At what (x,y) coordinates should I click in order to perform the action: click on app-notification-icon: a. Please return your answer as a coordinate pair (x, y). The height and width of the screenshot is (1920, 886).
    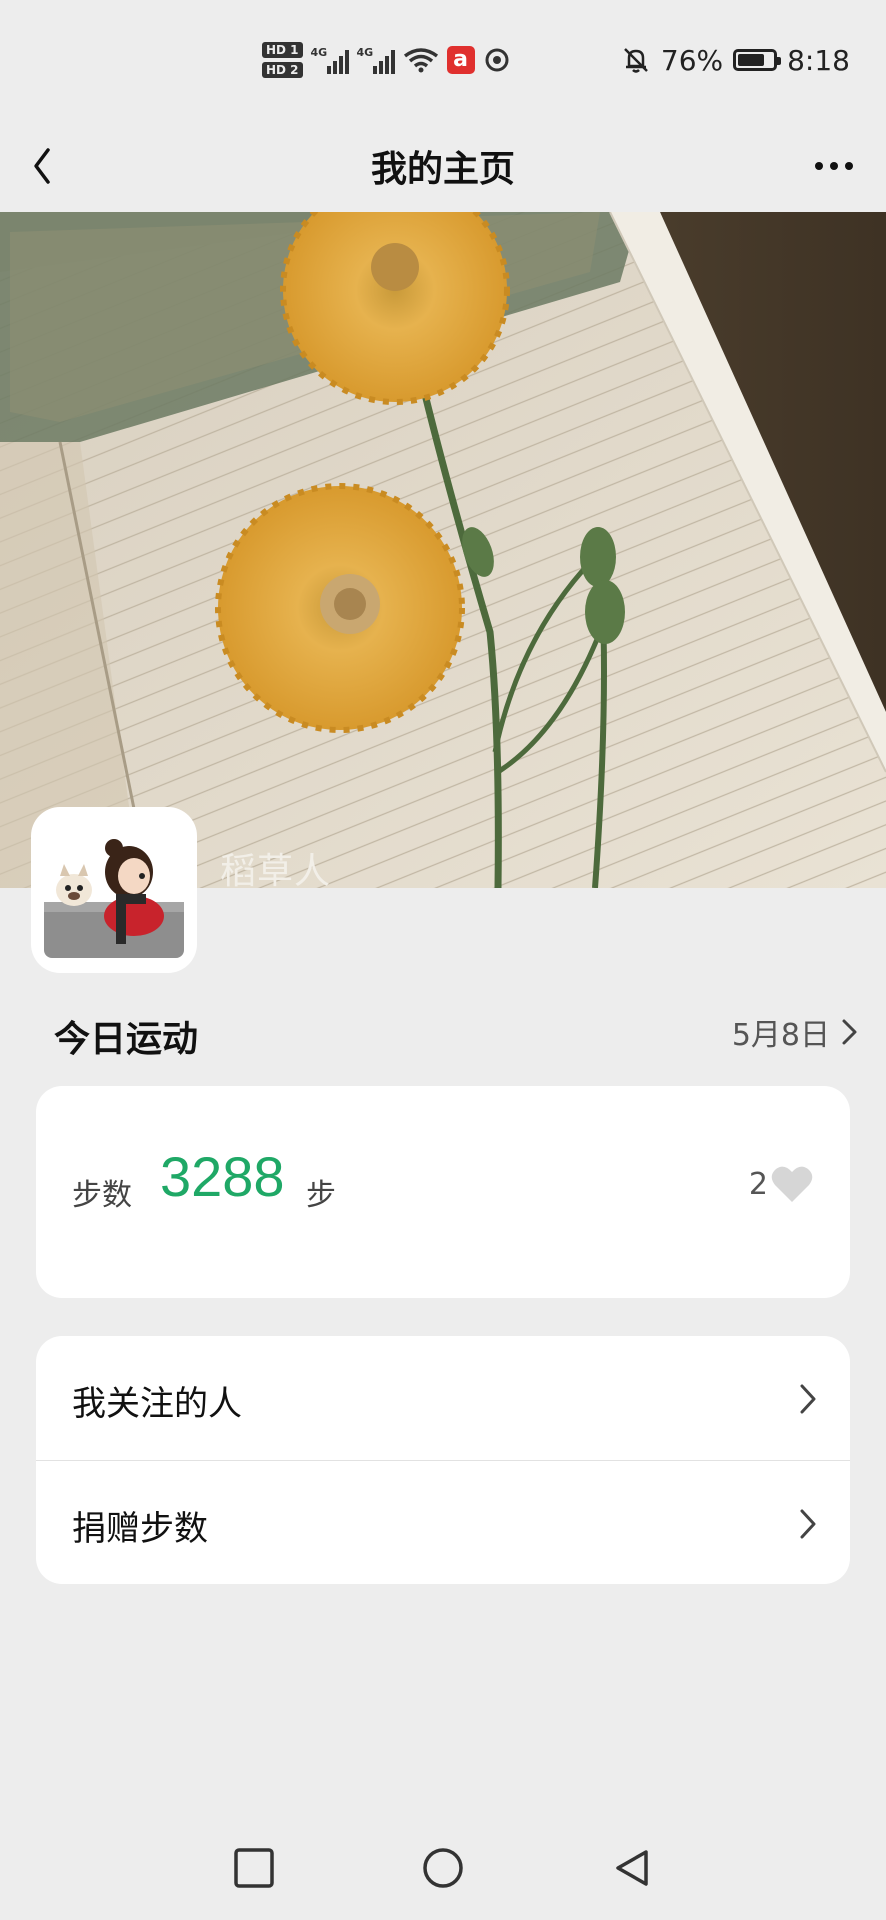
    Looking at the image, I should click on (460, 60).